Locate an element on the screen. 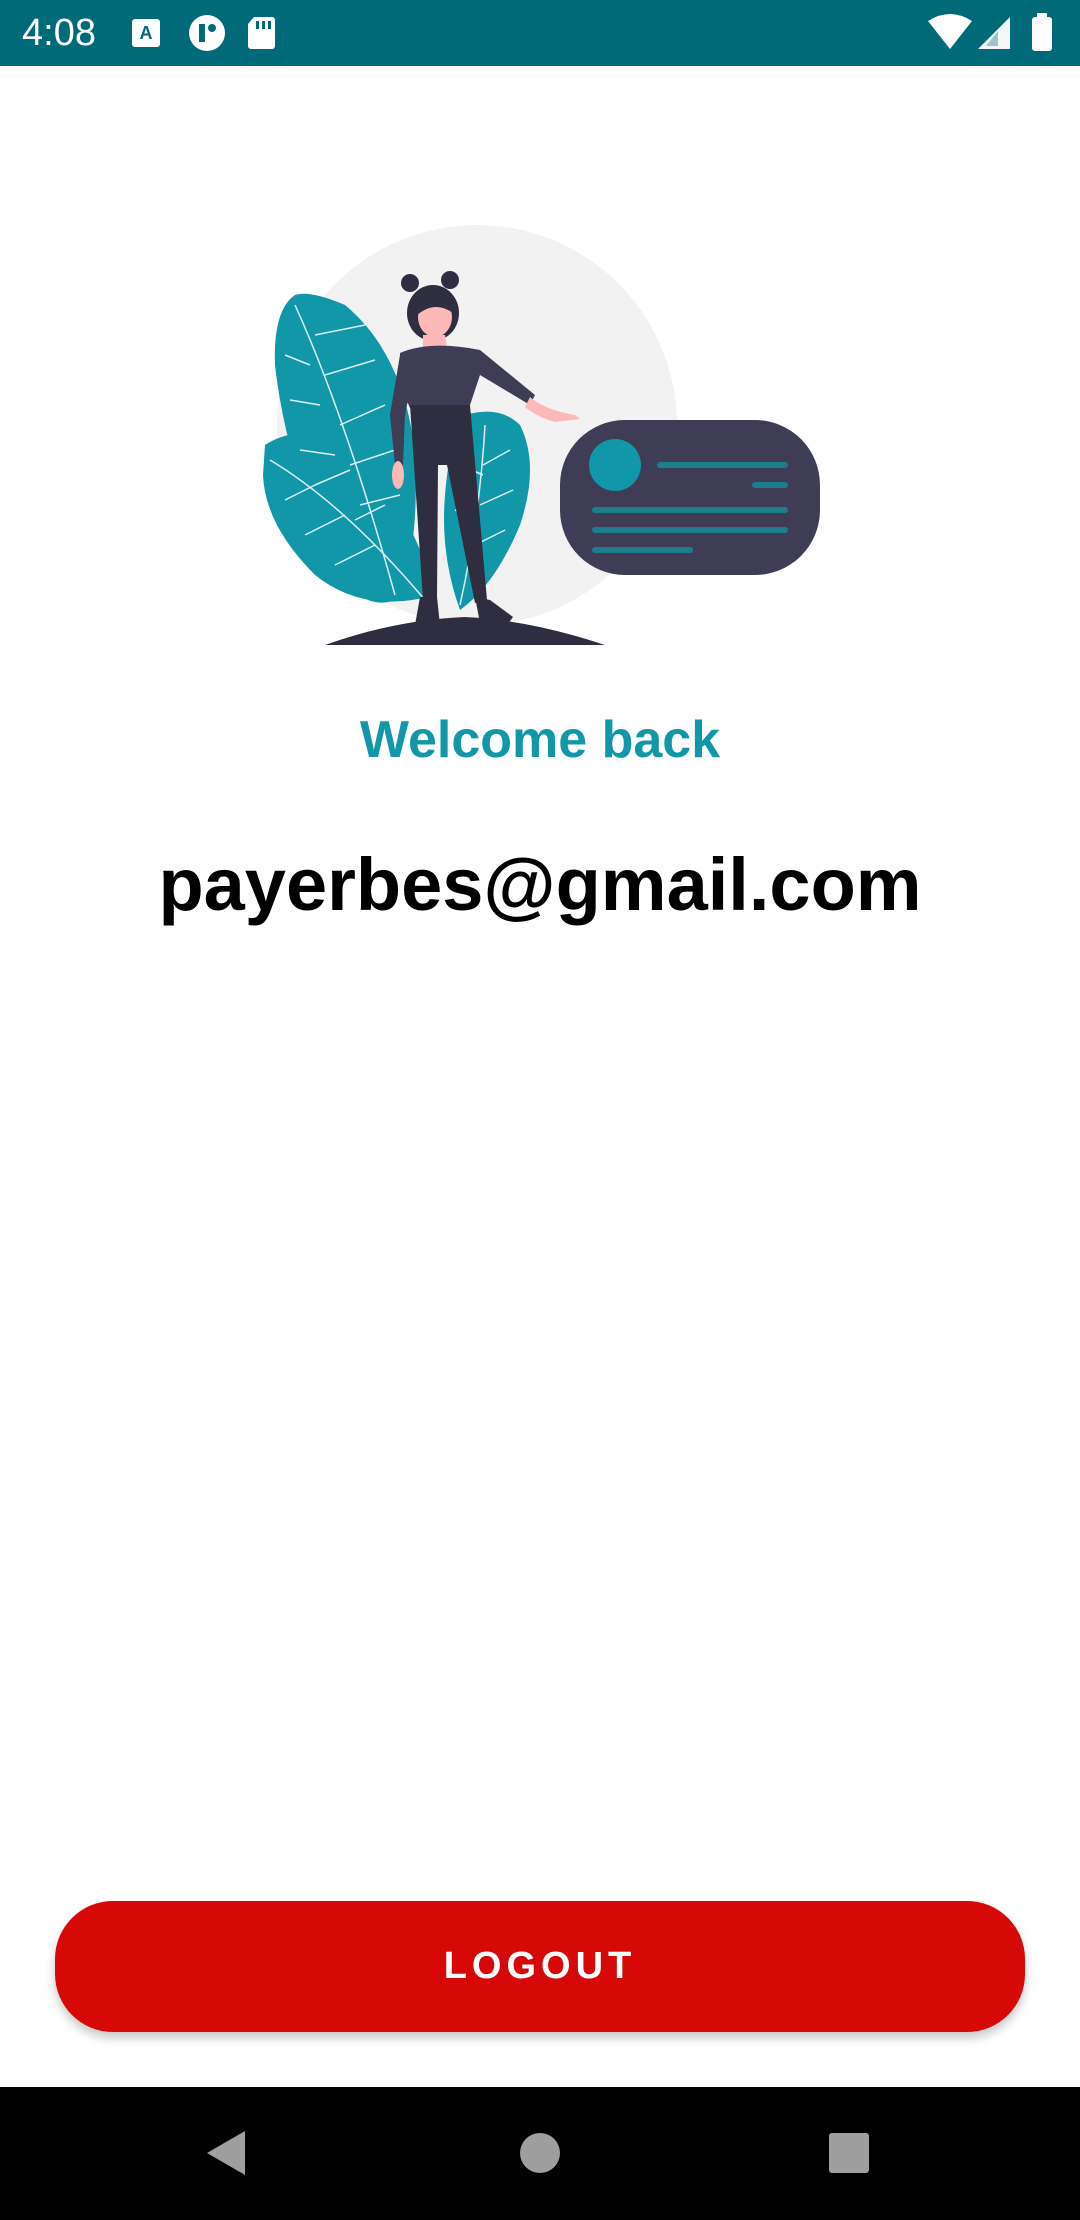 The height and width of the screenshot is (2220, 1080). status-left-icons: A is located at coordinates (210, 33).